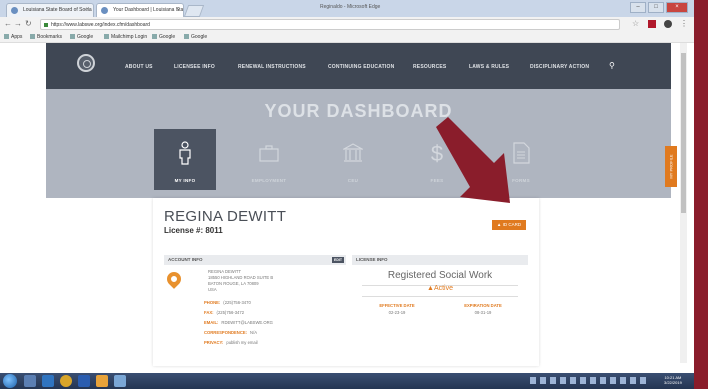 The height and width of the screenshot is (389, 708). Describe the element at coordinates (194, 67) in the screenshot. I see `nav-licensee-info: LICENSEE INFO` at that location.